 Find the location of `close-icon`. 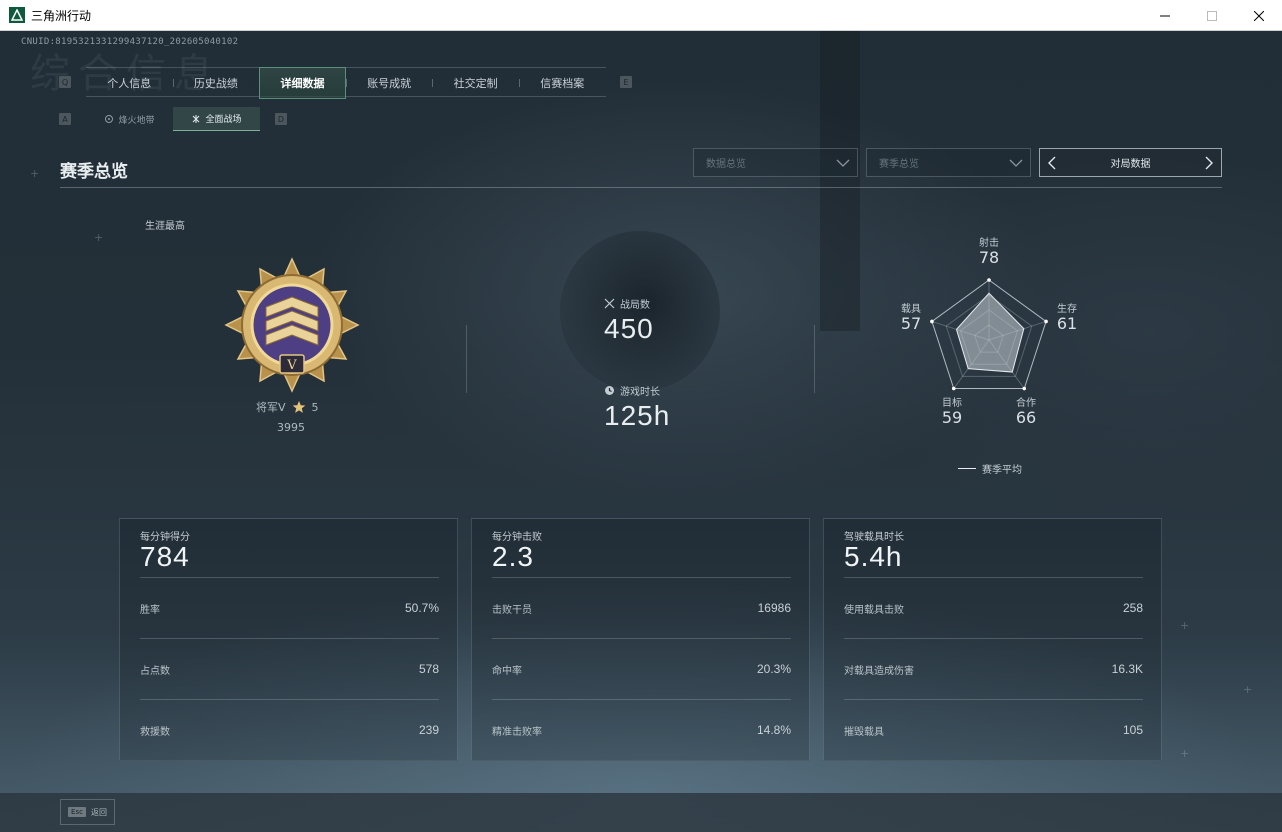

close-icon is located at coordinates (1258, 15).